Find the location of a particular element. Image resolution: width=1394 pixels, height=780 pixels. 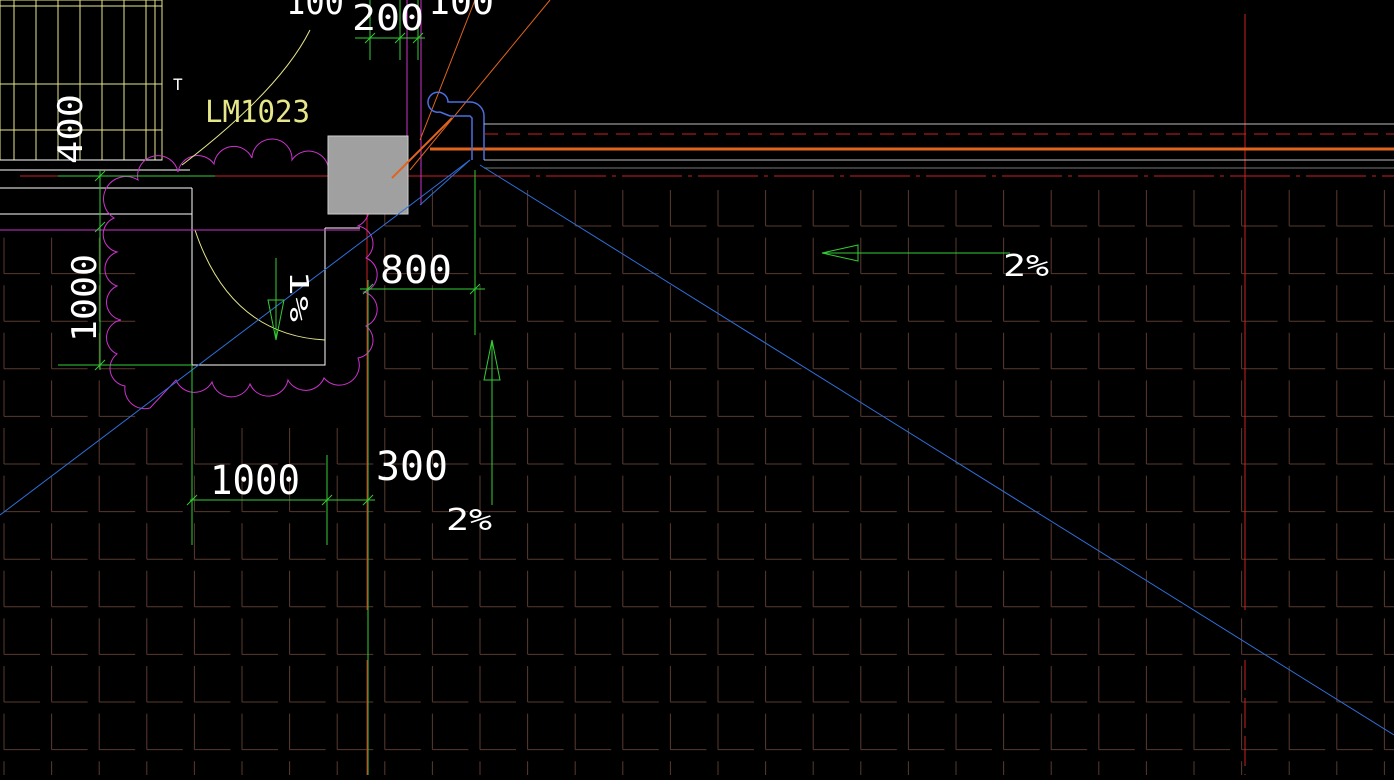

slope-pit-label: 1% is located at coordinates (298, 296).